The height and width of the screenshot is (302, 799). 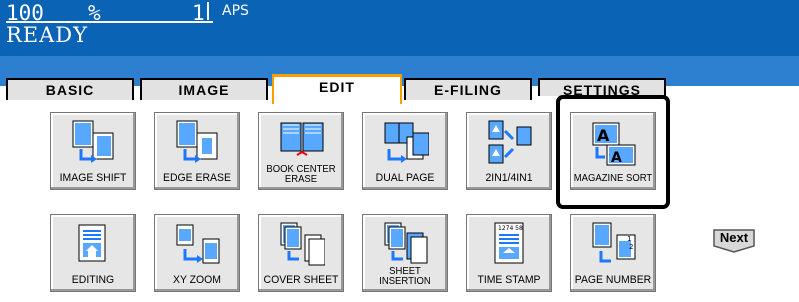 What do you see at coordinates (337, 90) in the screenshot?
I see `tab-edit: EDIT` at bounding box center [337, 90].